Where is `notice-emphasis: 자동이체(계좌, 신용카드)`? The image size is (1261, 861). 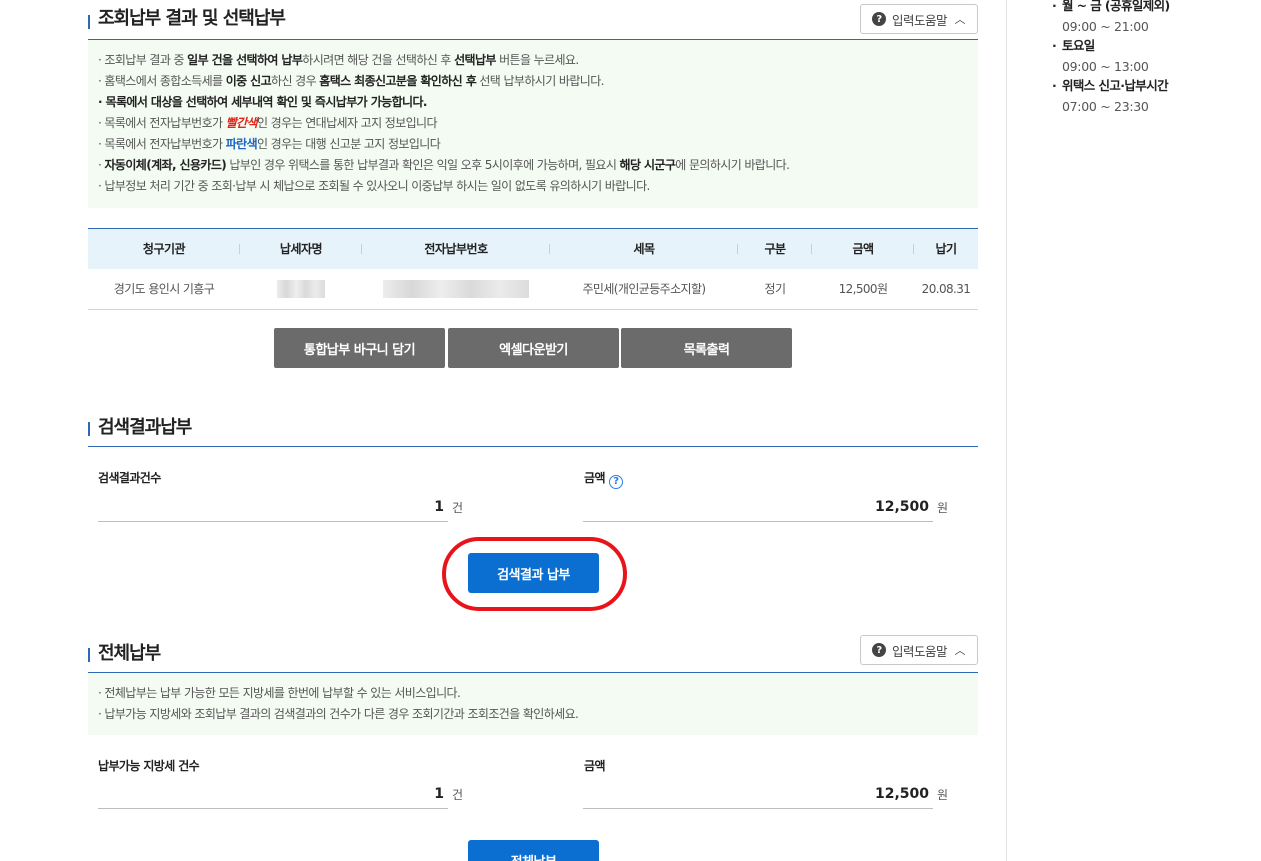
notice-emphasis: 자동이체(계좌, 신용카드) is located at coordinates (165, 165).